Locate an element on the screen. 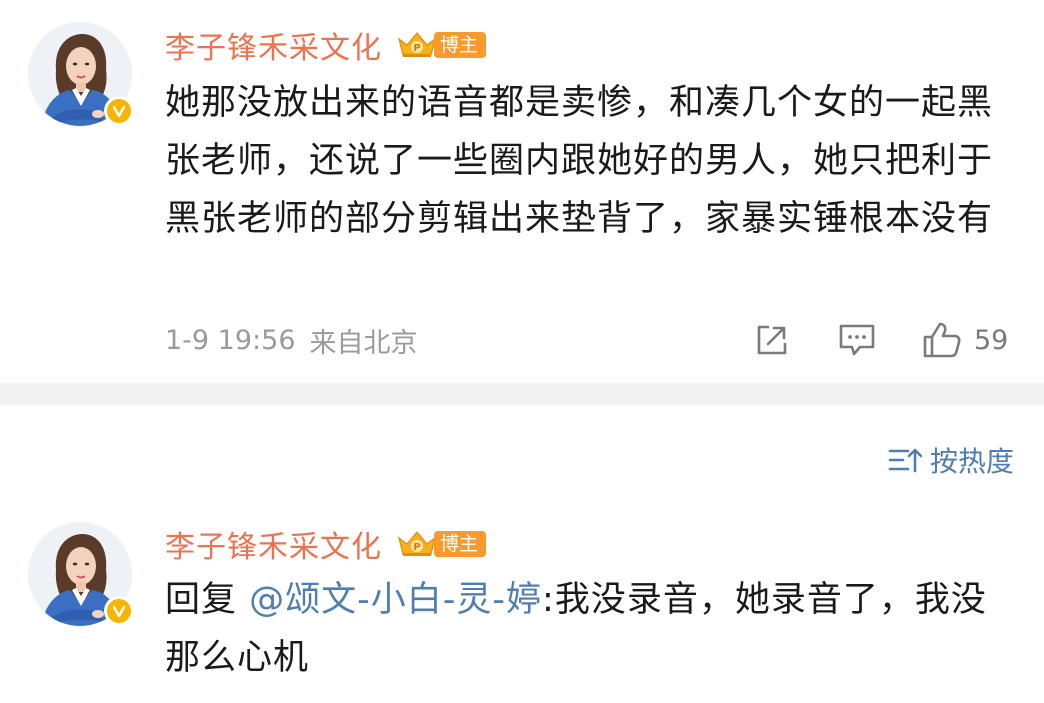 Image resolution: width=1044 pixels, height=703 pixels. reply-prefix: 回复 is located at coordinates (207, 600).